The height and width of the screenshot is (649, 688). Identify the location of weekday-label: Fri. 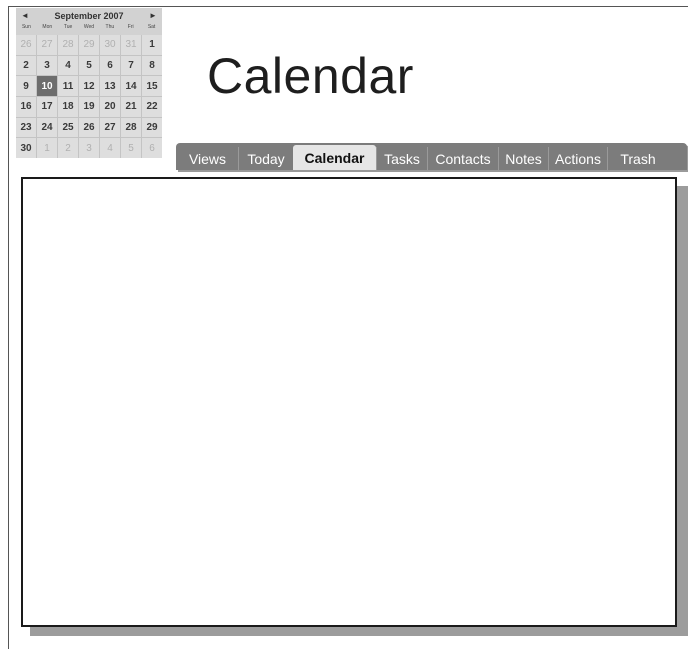
(130, 27).